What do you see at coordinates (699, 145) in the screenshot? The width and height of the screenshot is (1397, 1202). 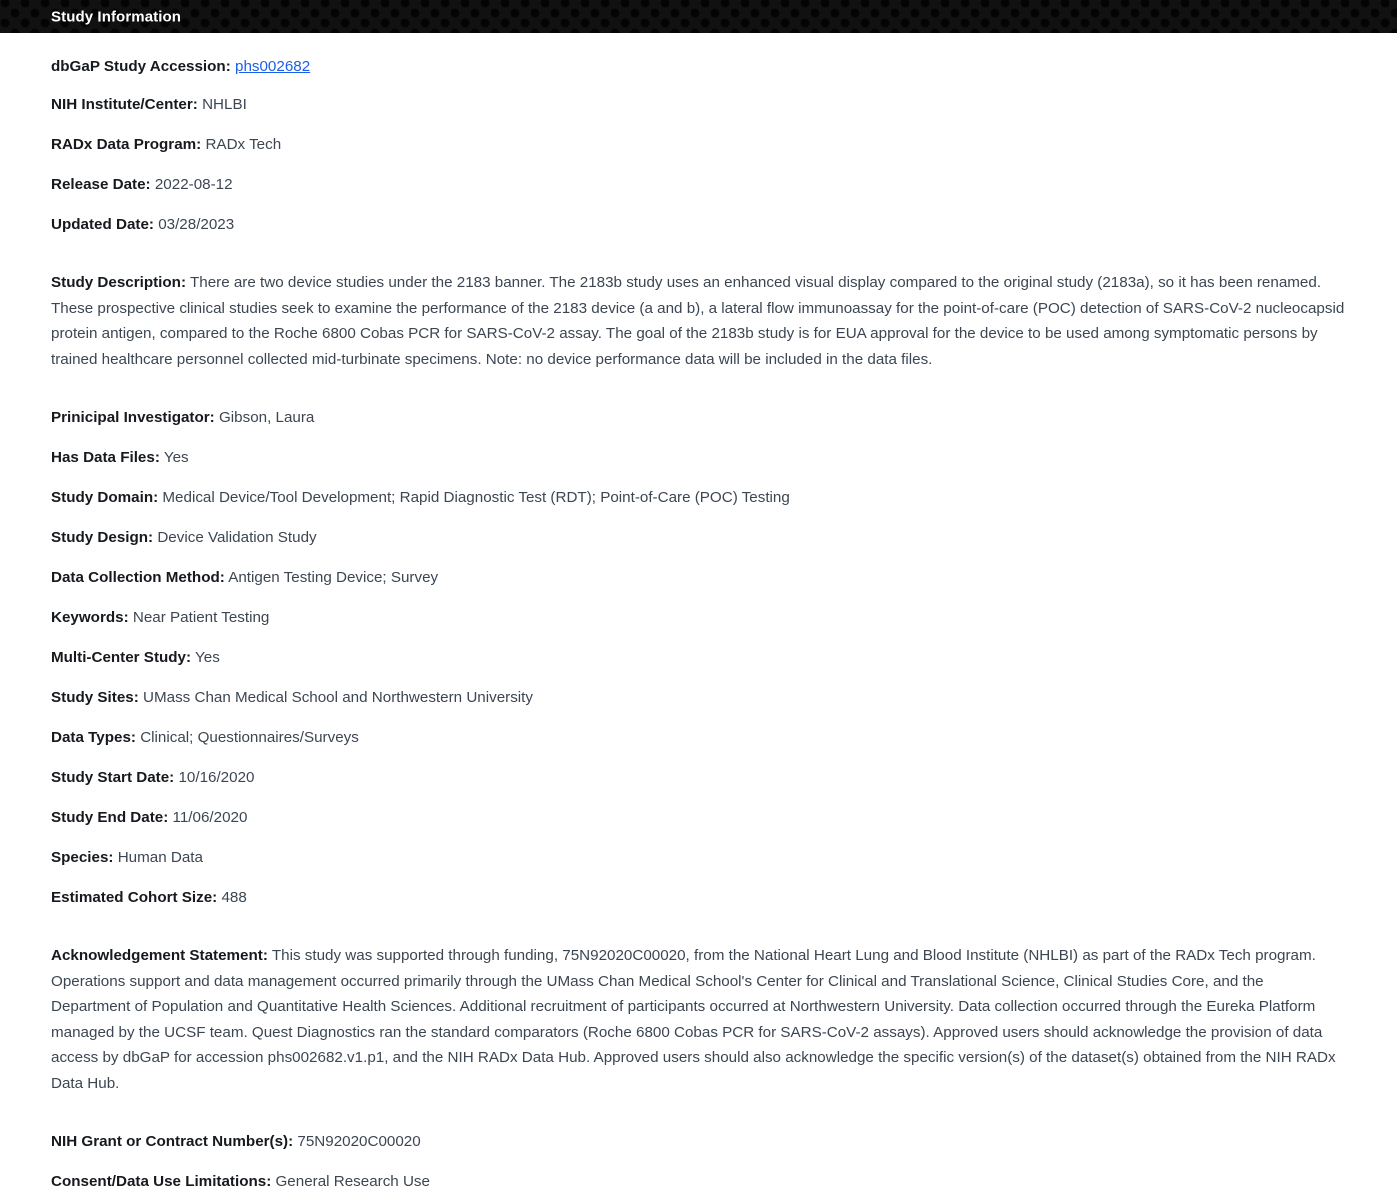 I see `field-radx-data-program: RADx Data Program: RADx Tech` at bounding box center [699, 145].